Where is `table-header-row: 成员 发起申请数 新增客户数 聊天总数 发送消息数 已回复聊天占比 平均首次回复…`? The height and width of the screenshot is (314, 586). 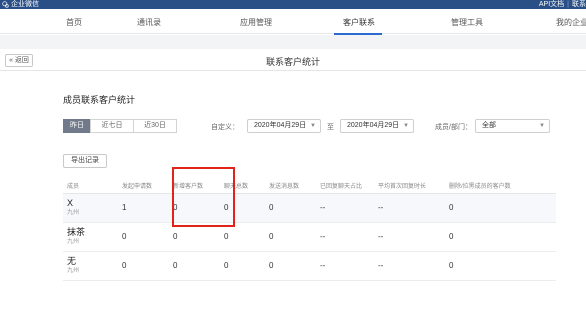
table-header-row: 成员 发起申请数 新增客户数 聊天总数 发送消息数 已回复聊天占比 平均首次回复… is located at coordinates (309, 186).